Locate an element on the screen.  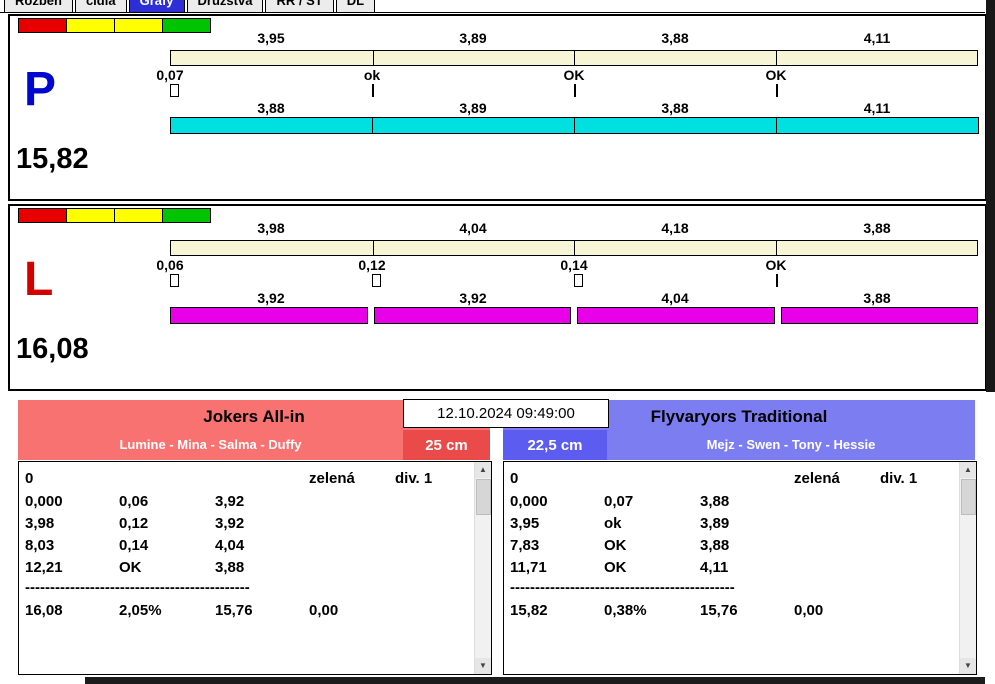
cell: 8,03 is located at coordinates (40, 545).